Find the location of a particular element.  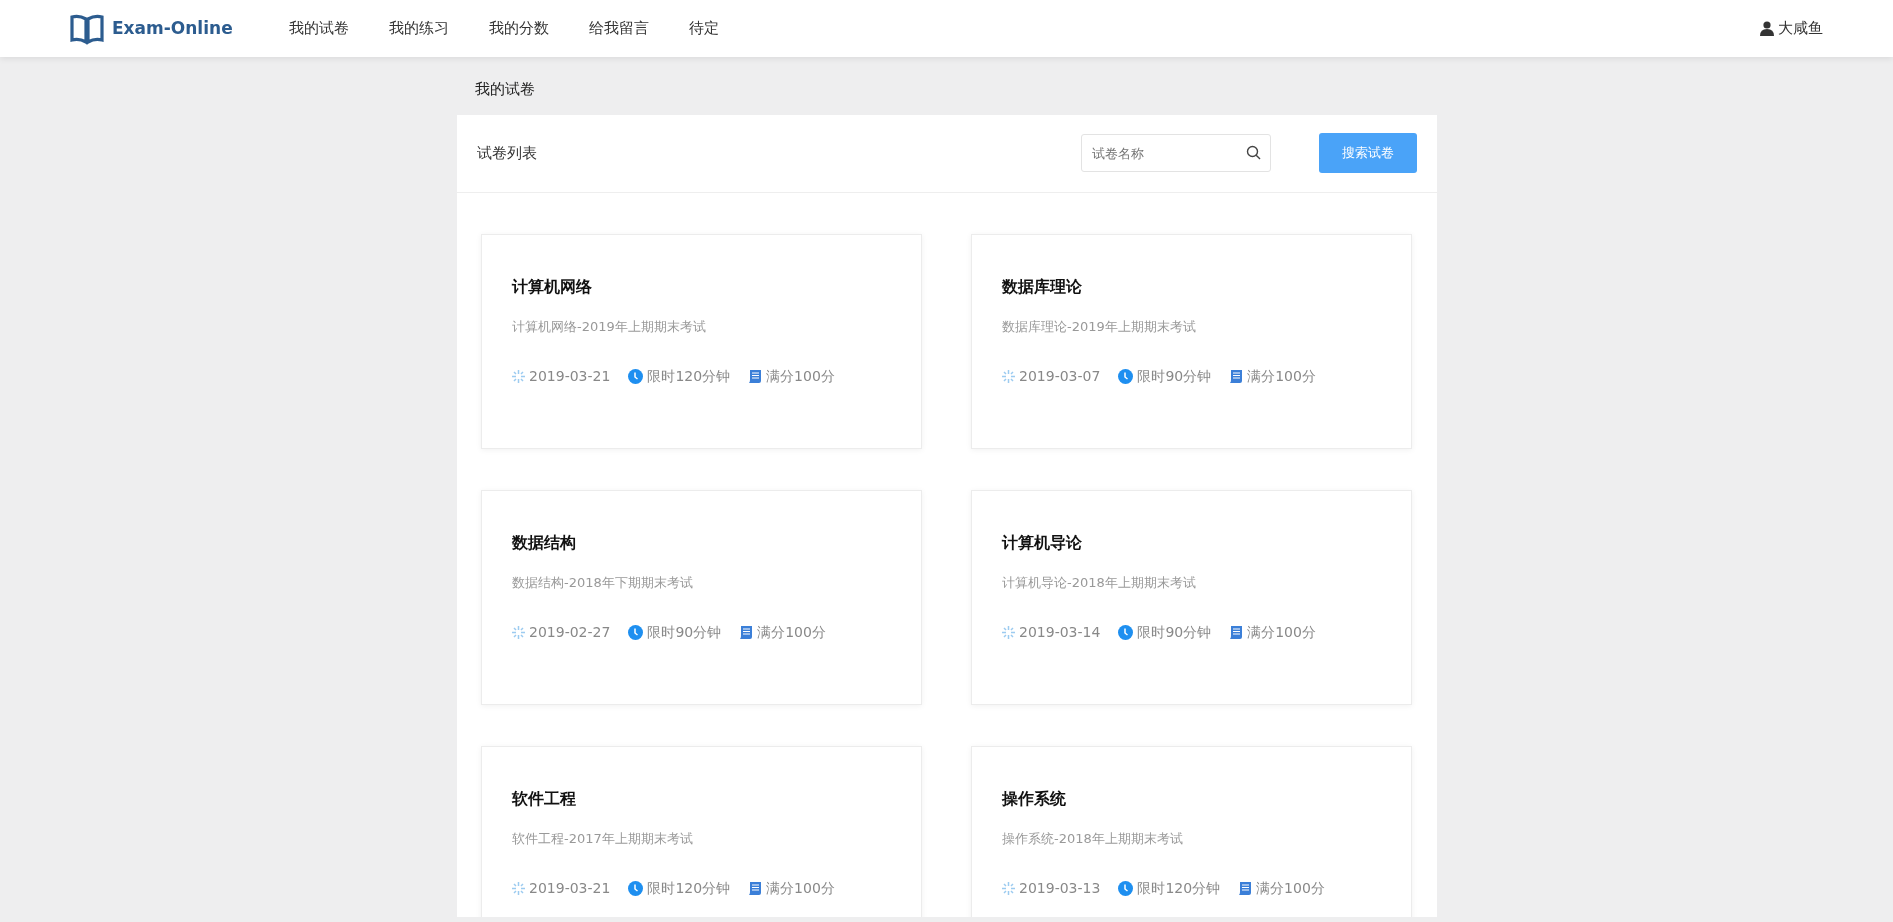

exam-card: 软件工程 软件工程-2017年上期期末考试 2019-03-21 限时120分钟 满分100分 is located at coordinates (701, 831).